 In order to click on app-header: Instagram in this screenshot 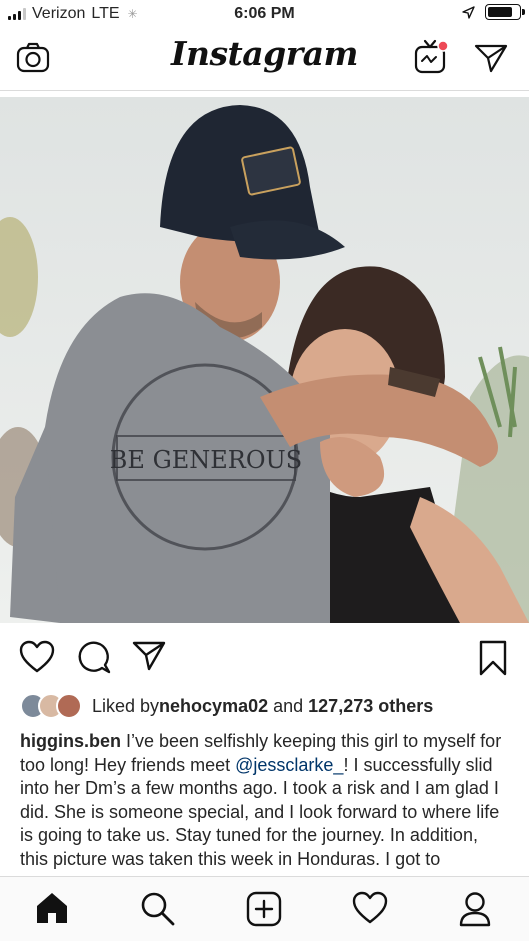, I will do `click(264, 60)`.